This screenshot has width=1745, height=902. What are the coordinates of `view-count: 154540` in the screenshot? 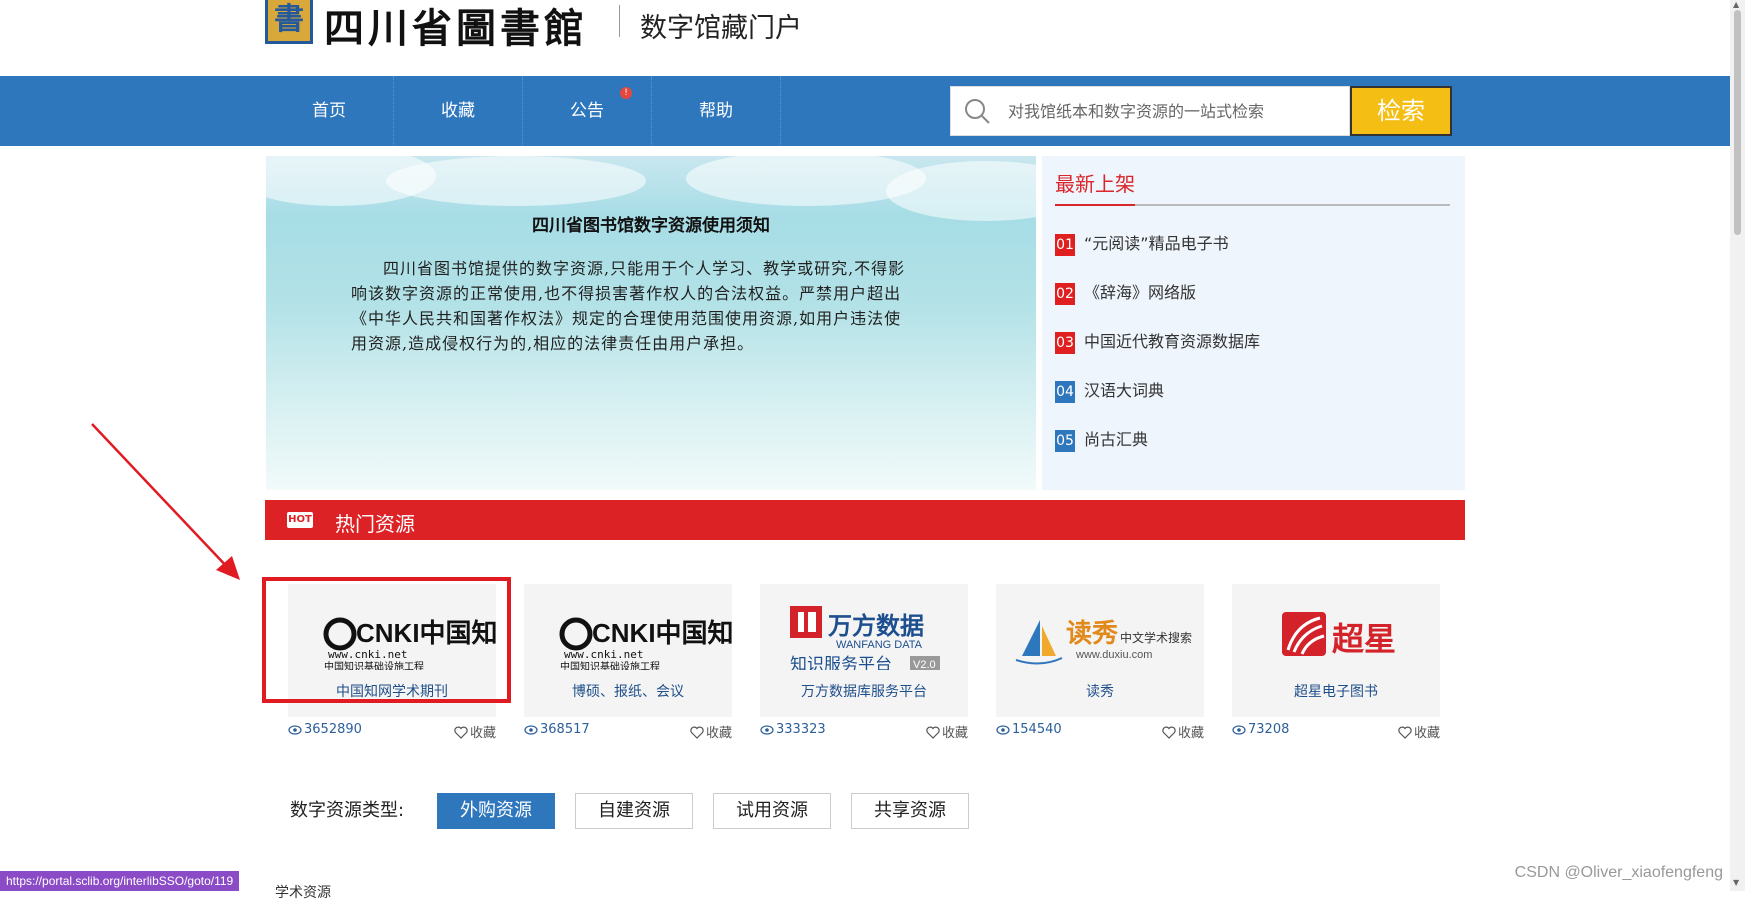 It's located at (1029, 729).